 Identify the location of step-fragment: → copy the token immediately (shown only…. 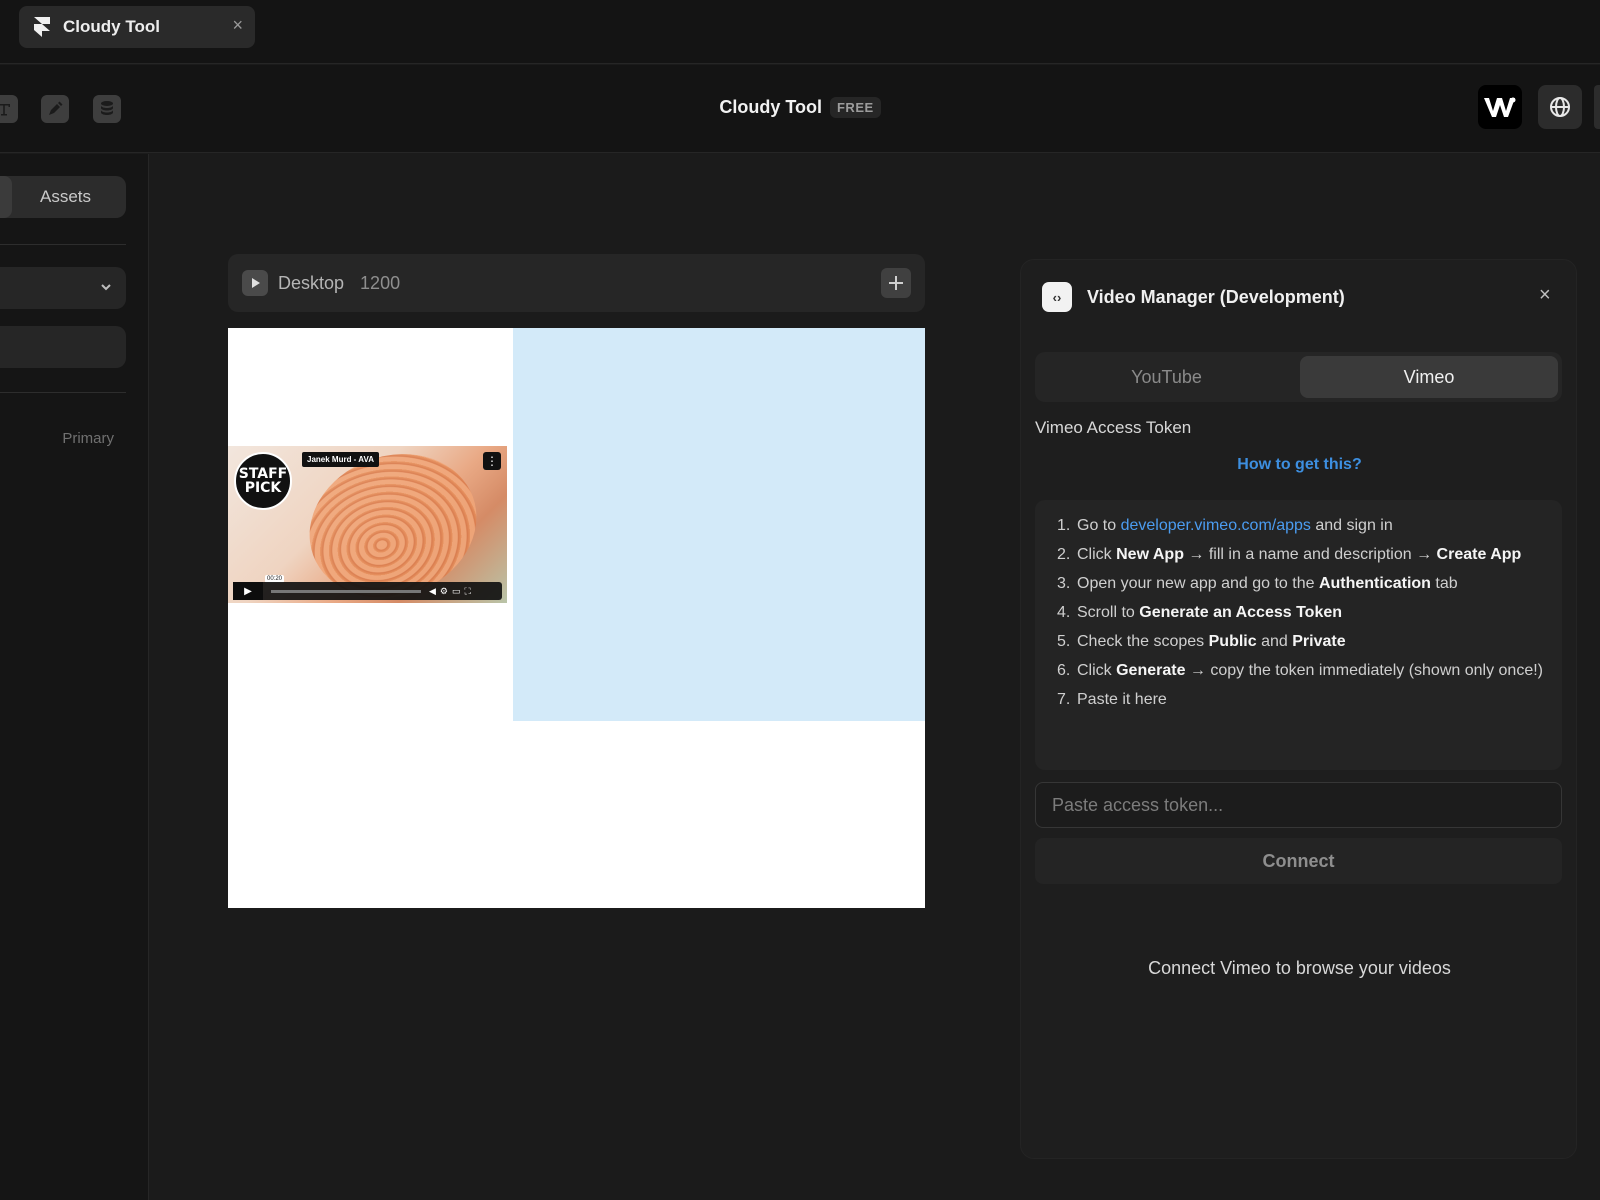
(1364, 670).